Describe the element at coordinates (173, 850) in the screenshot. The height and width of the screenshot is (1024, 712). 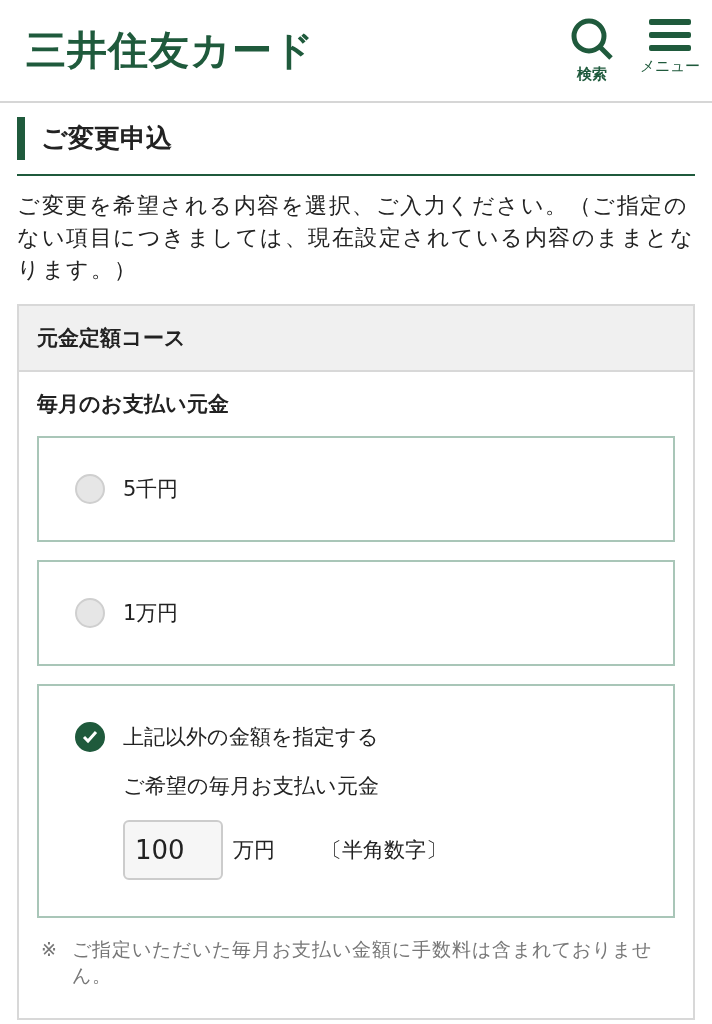
I see `amount-input: 100` at that location.